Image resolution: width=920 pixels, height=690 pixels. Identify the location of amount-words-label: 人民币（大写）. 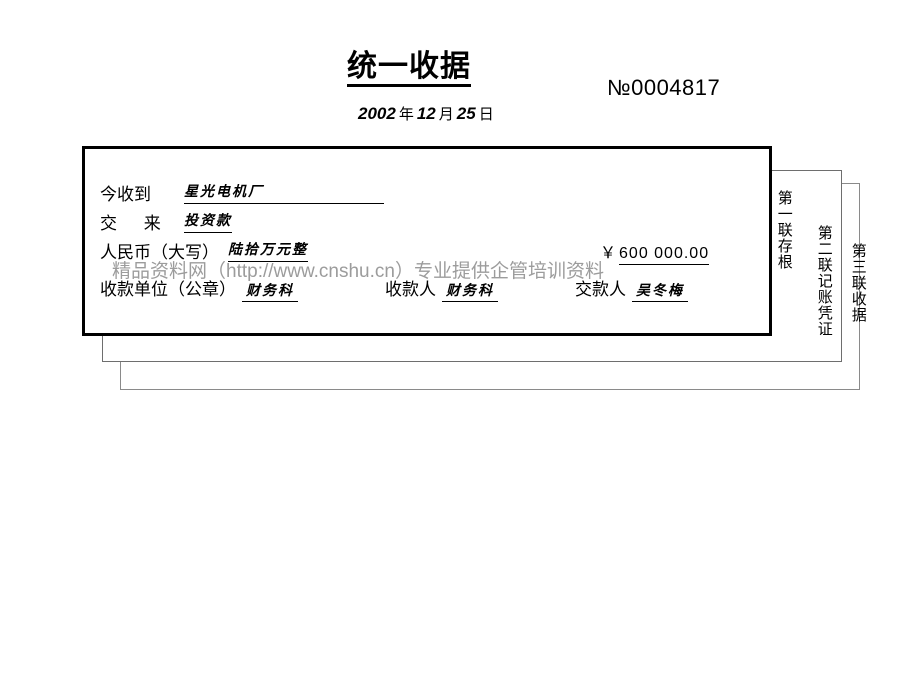
(159, 252).